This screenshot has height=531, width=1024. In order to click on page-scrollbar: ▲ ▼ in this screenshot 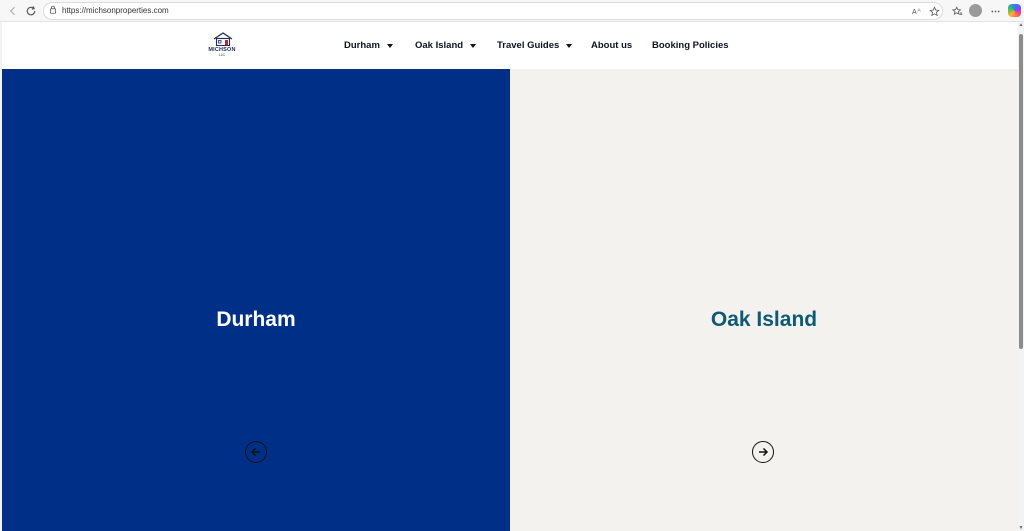, I will do `click(1021, 276)`.